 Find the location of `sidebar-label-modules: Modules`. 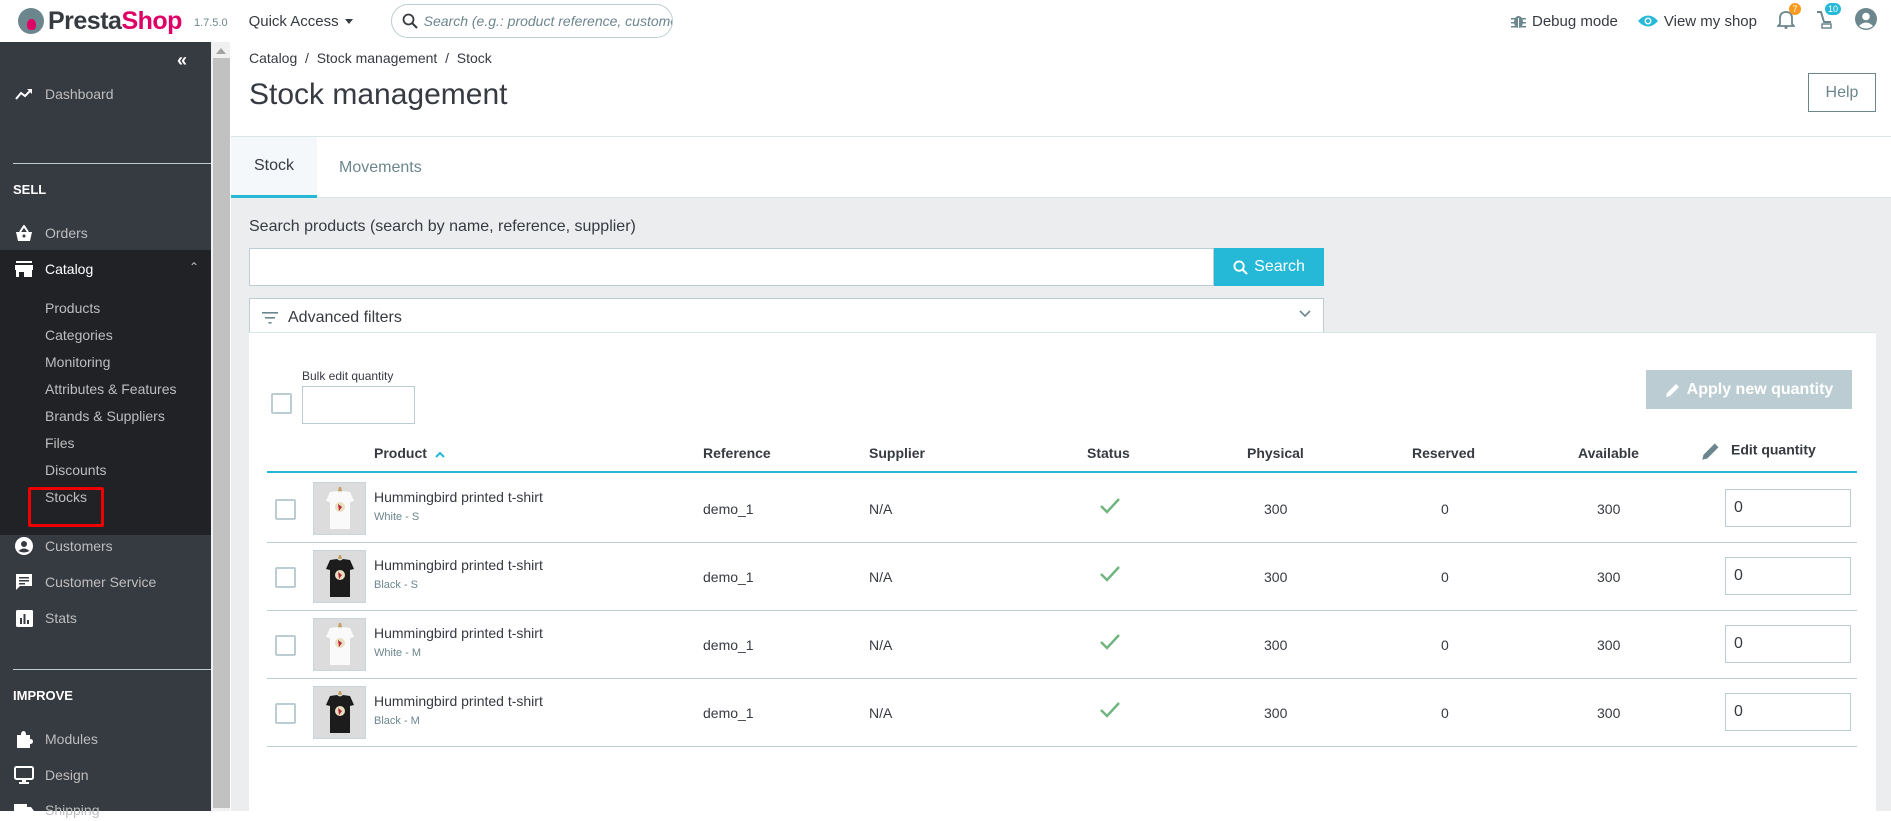

sidebar-label-modules: Modules is located at coordinates (71, 739).